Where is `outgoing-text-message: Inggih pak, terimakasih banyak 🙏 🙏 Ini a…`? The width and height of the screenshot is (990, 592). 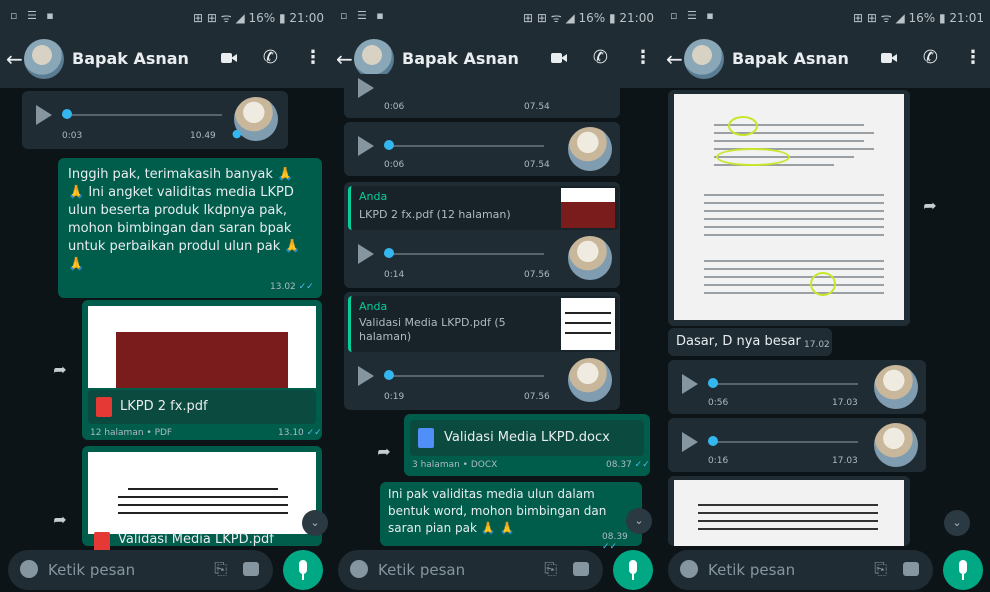 outgoing-text-message: Inggih pak, terimakasih banyak 🙏 🙏 Ini a… is located at coordinates (190, 228).